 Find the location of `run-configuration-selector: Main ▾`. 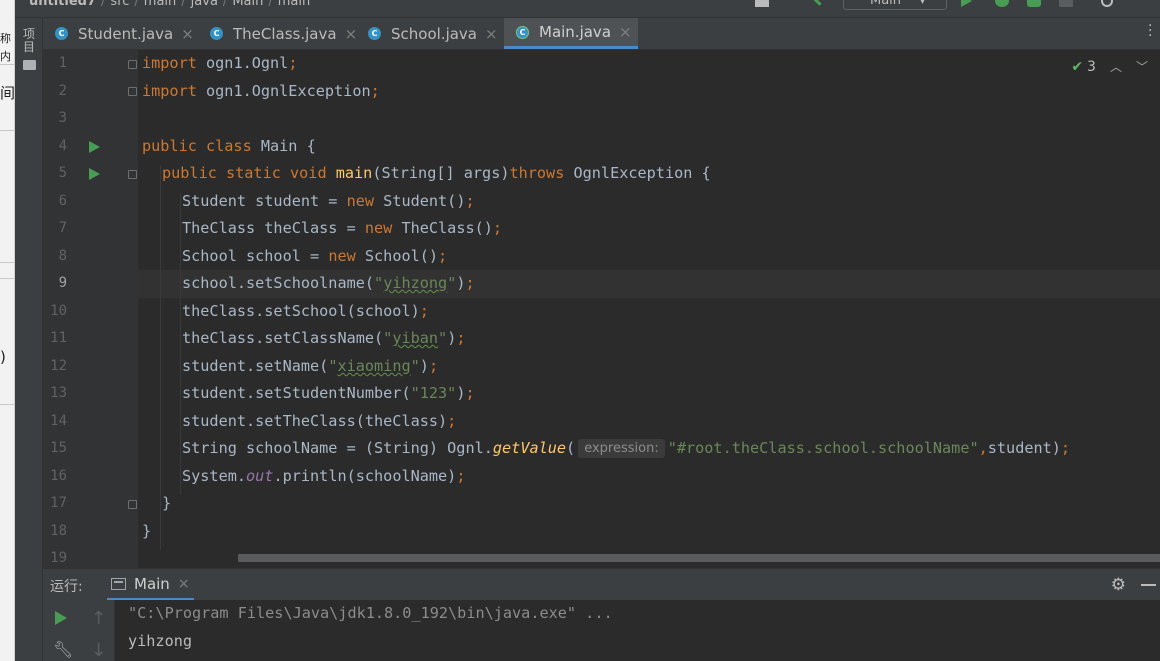

run-configuration-selector: Main ▾ is located at coordinates (895, 5).